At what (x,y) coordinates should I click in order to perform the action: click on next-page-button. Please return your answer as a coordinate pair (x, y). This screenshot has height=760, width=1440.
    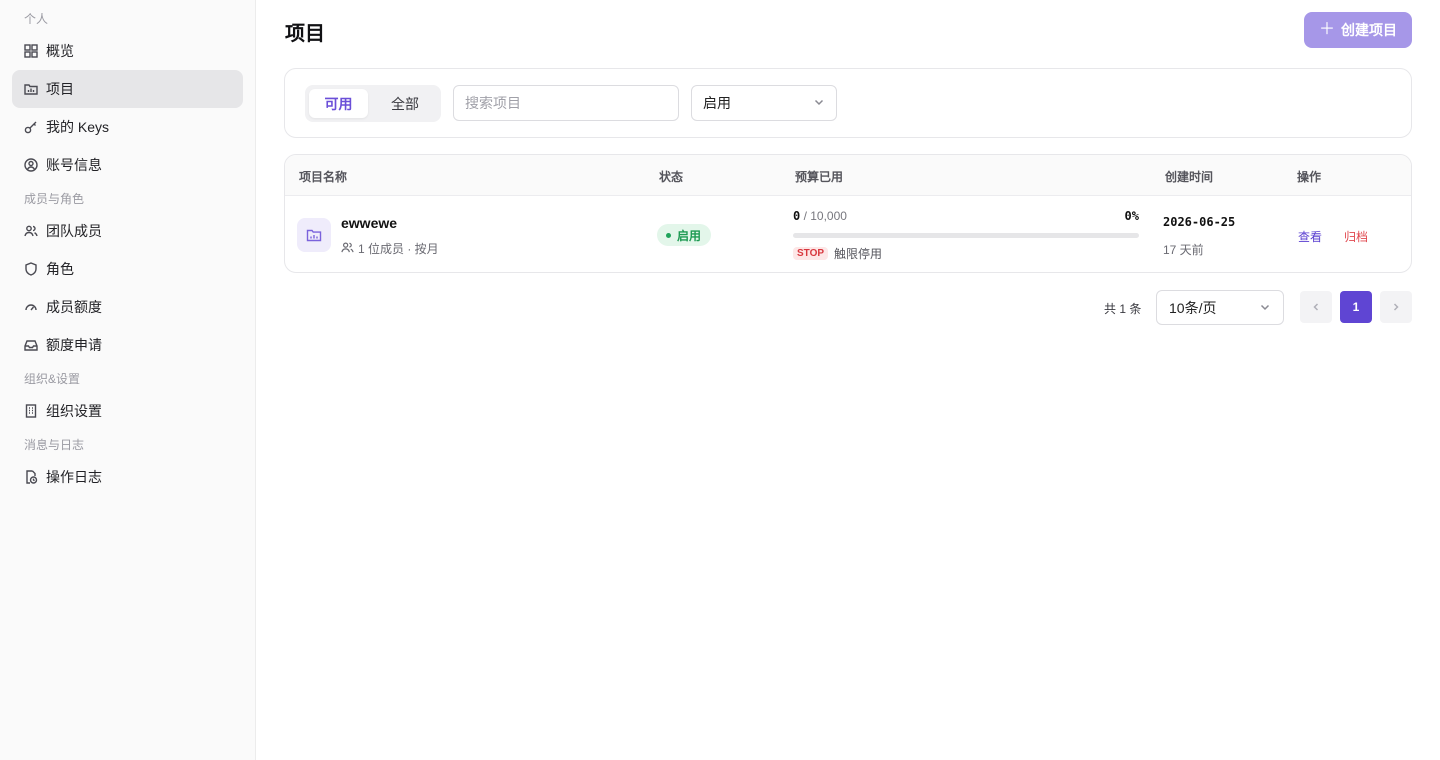
    Looking at the image, I should click on (1396, 307).